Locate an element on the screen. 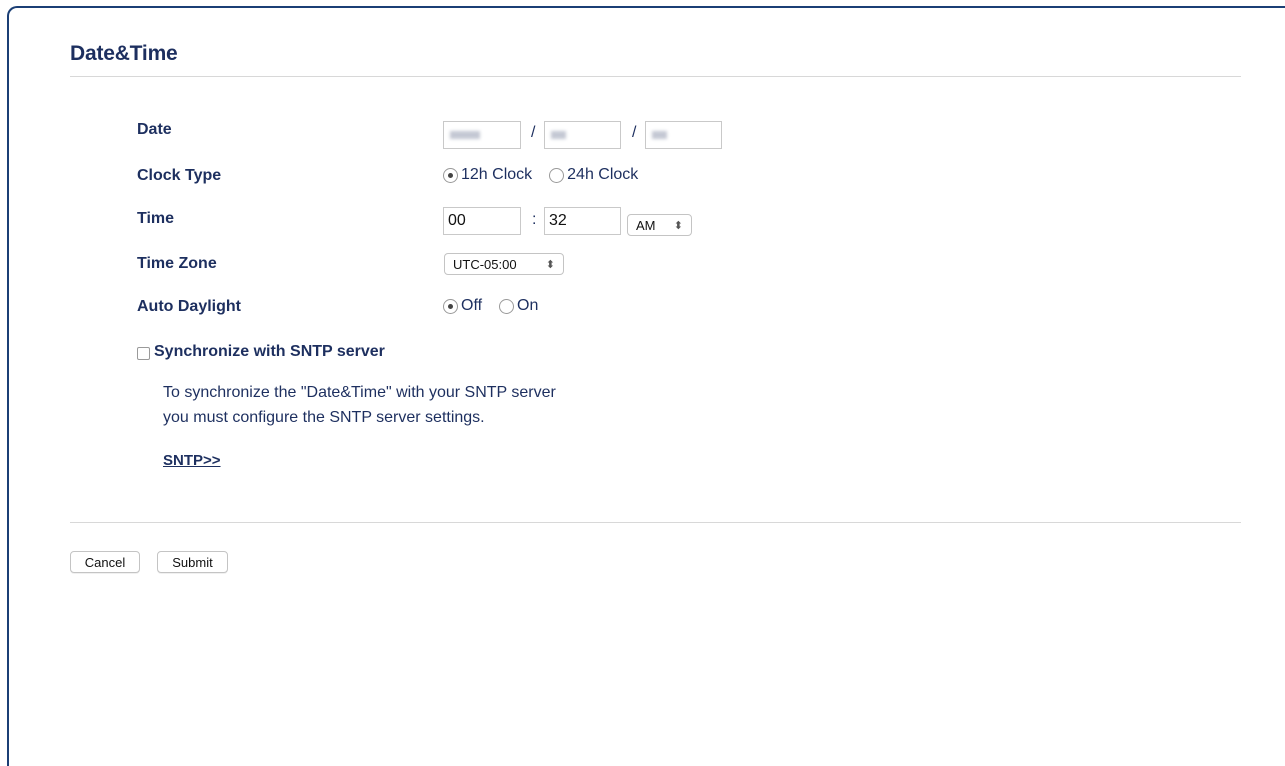  clock-type-label: Clock Type is located at coordinates (179, 175).